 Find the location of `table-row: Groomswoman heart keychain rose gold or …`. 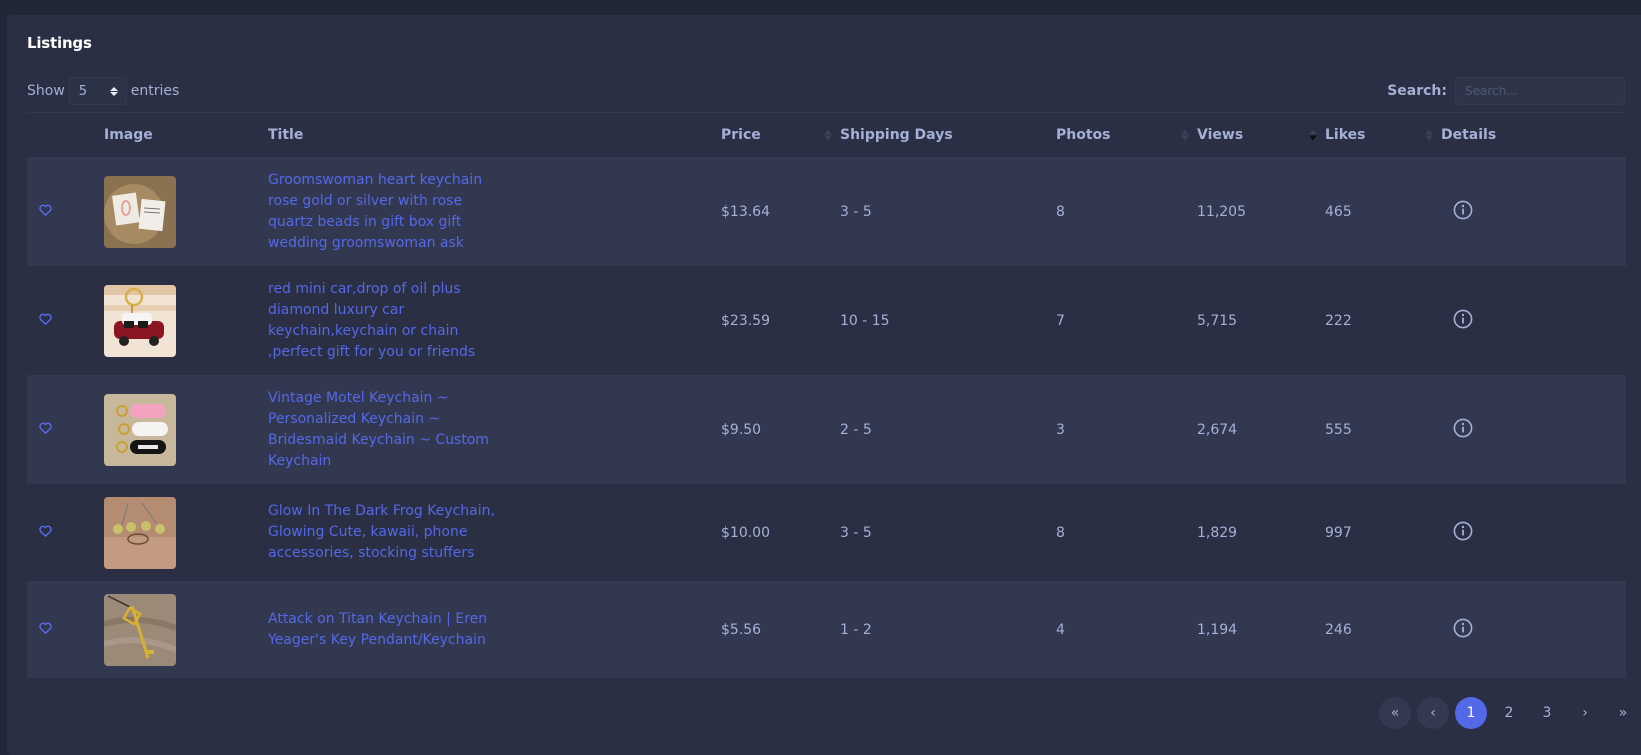

table-row: Groomswoman heart keychain rose gold or … is located at coordinates (826, 211).